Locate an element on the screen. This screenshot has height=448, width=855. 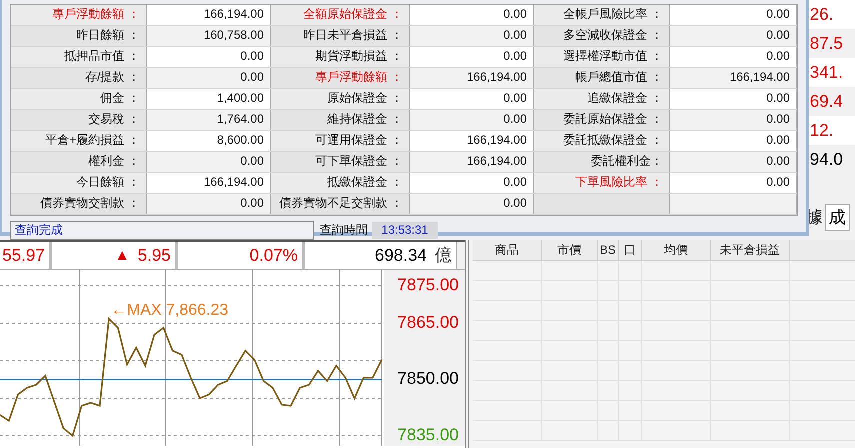
field-label: 多空減收保證金 ： is located at coordinates (601, 36).